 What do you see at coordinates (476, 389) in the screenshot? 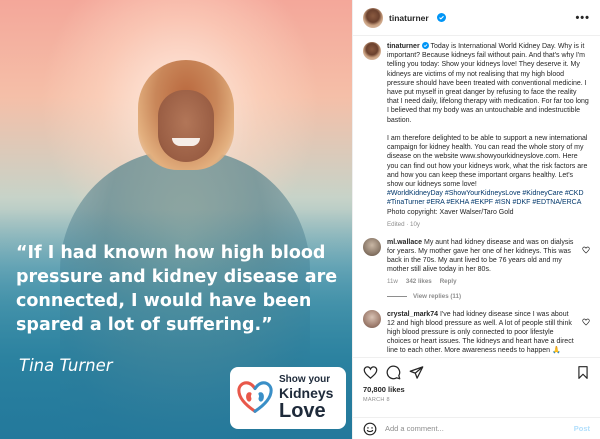
I see `likes-count: 70,800 likes` at bounding box center [476, 389].